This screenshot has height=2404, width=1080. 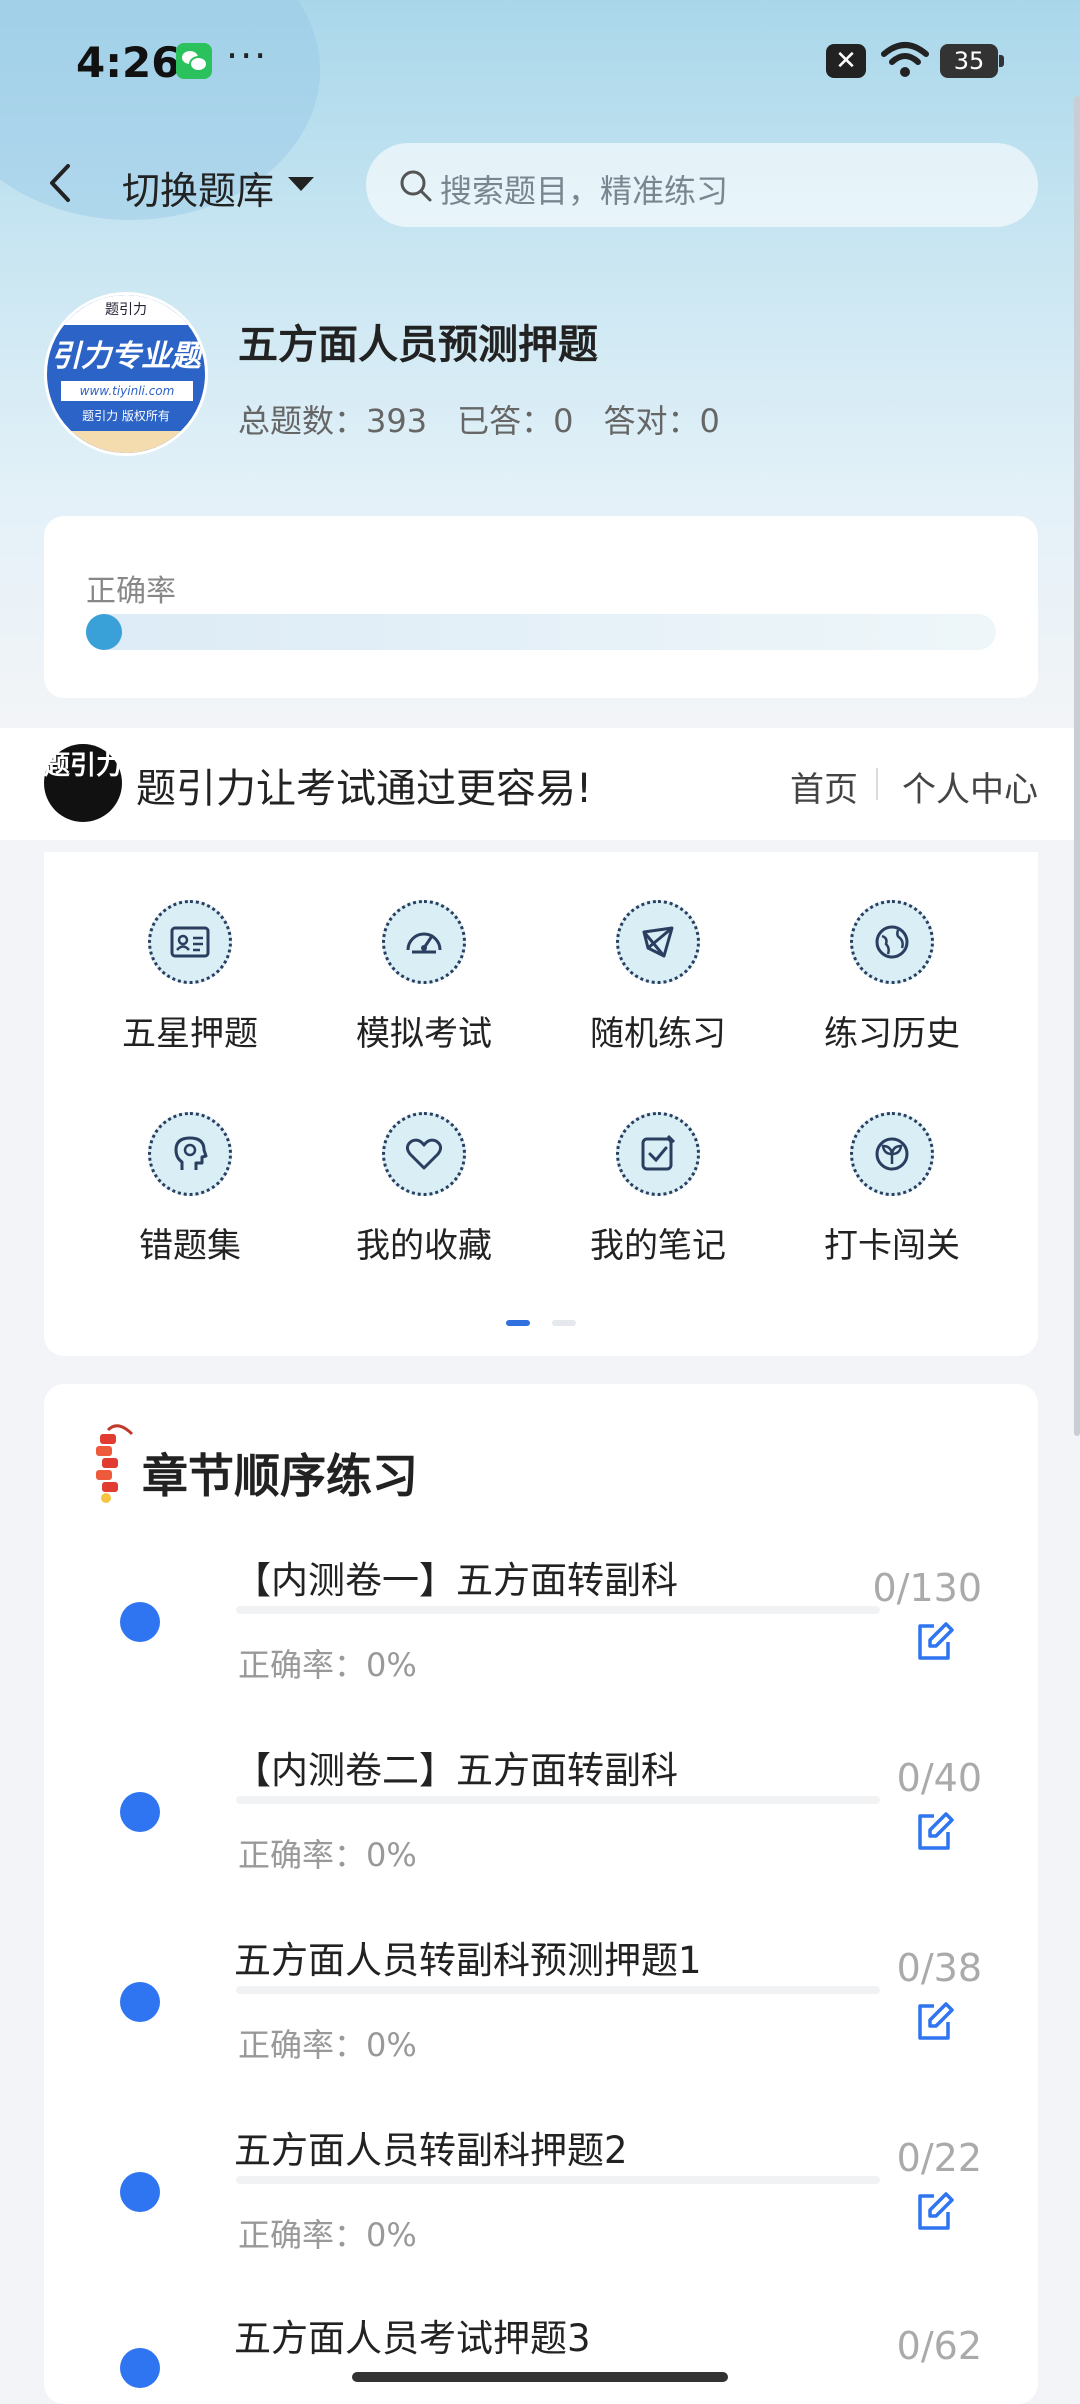 I want to click on grid-item-wrong-questions: 错题集, so click(x=190, y=1189).